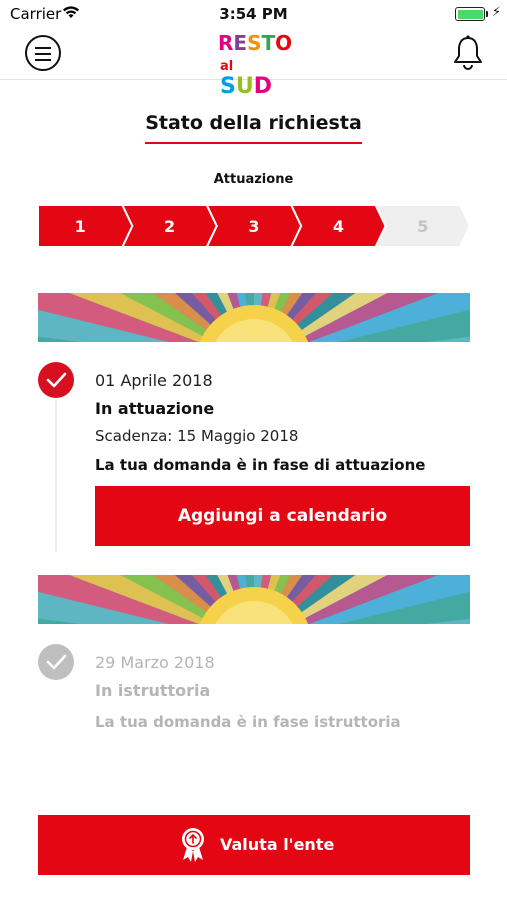 This screenshot has height=900, width=507. I want to click on step-label-5: 5, so click(422, 226).